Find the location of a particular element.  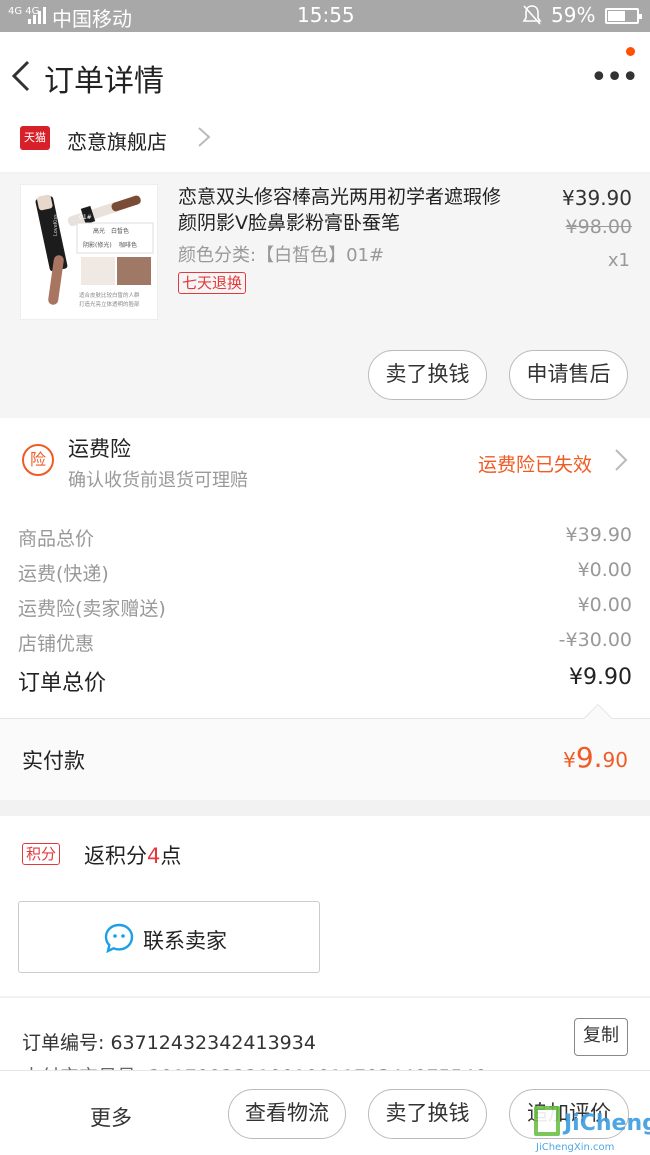

points-badge: 积分 is located at coordinates (41, 854).